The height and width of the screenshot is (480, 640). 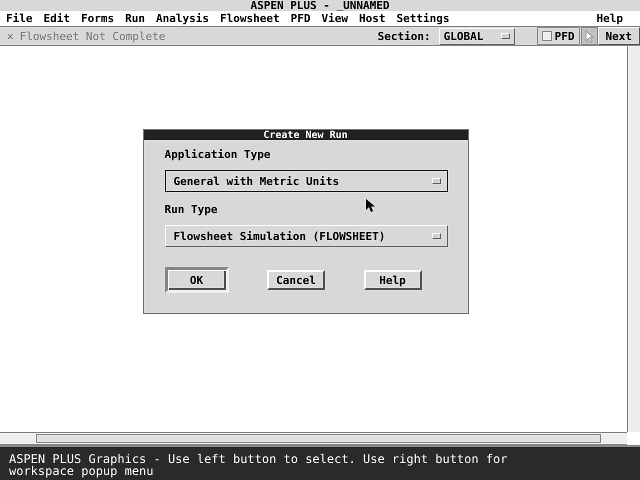 I want to click on field-label: Run Type, so click(x=191, y=210).